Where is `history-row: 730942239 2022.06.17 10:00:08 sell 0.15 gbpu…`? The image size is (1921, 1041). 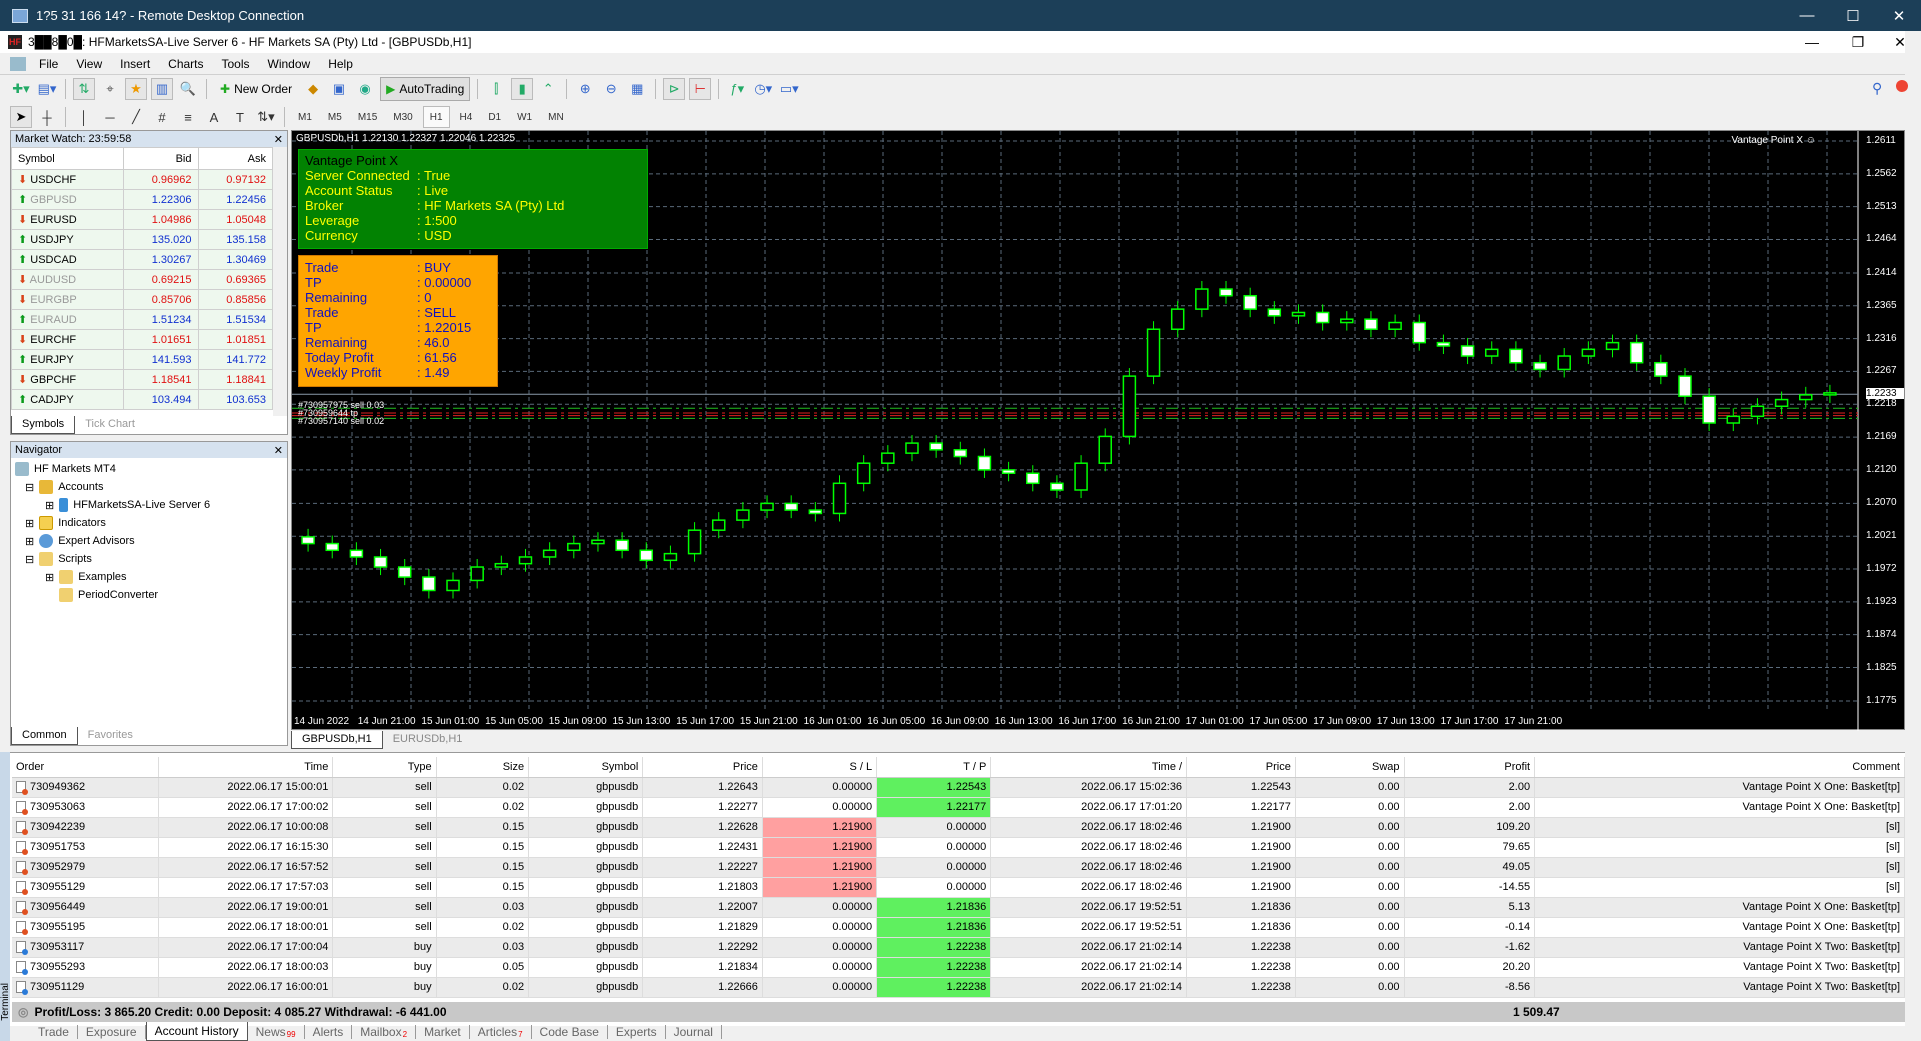
history-row: 730942239 2022.06.17 10:00:08 sell 0.15 gbpu… is located at coordinates (958, 827).